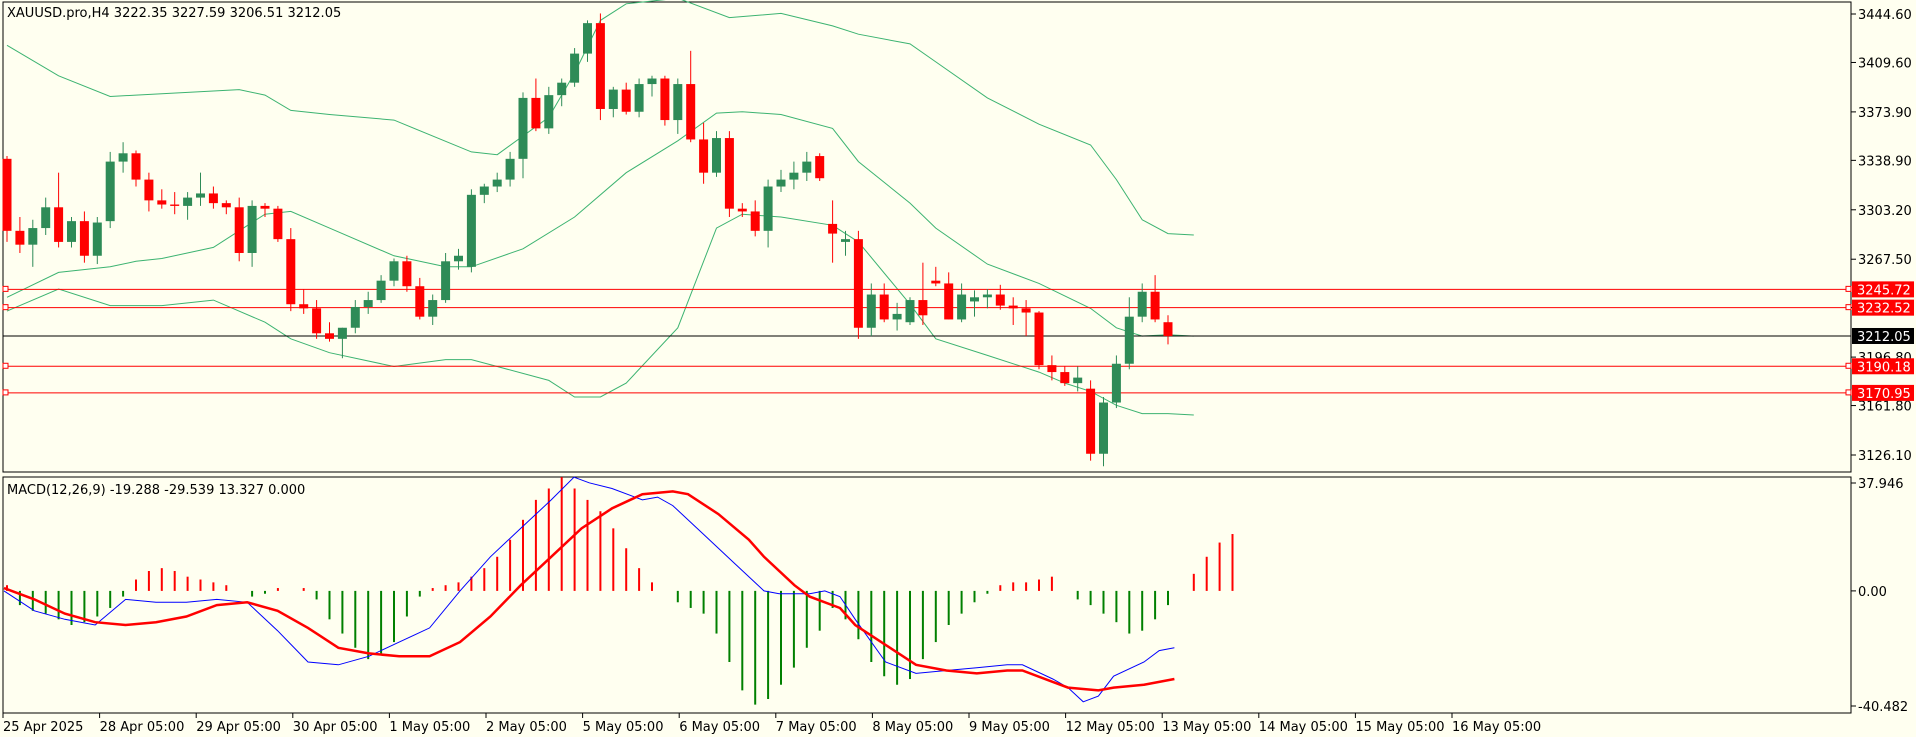 The image size is (1916, 737). What do you see at coordinates (1885, 113) in the screenshot?
I see `price-tick-label: 3373.90` at bounding box center [1885, 113].